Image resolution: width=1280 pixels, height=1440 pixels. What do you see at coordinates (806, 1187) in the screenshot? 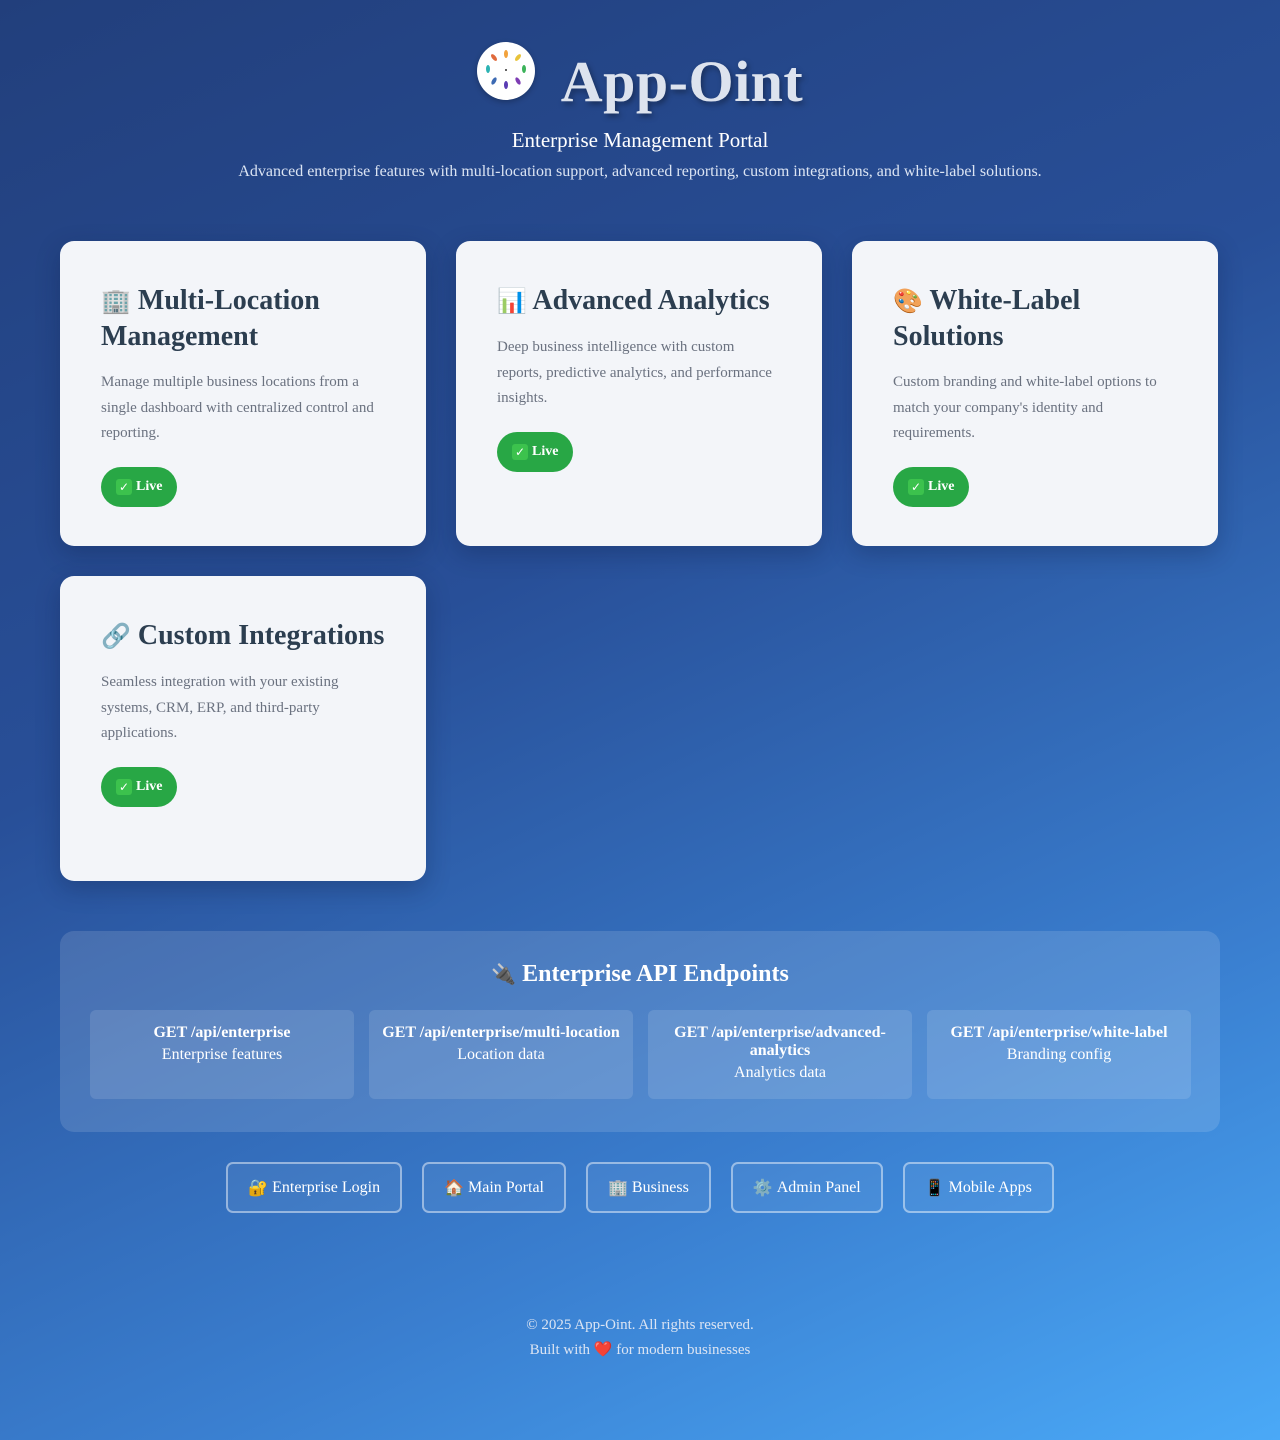
I see `admin-panel-button: ⚙️ Admin Panel` at bounding box center [806, 1187].